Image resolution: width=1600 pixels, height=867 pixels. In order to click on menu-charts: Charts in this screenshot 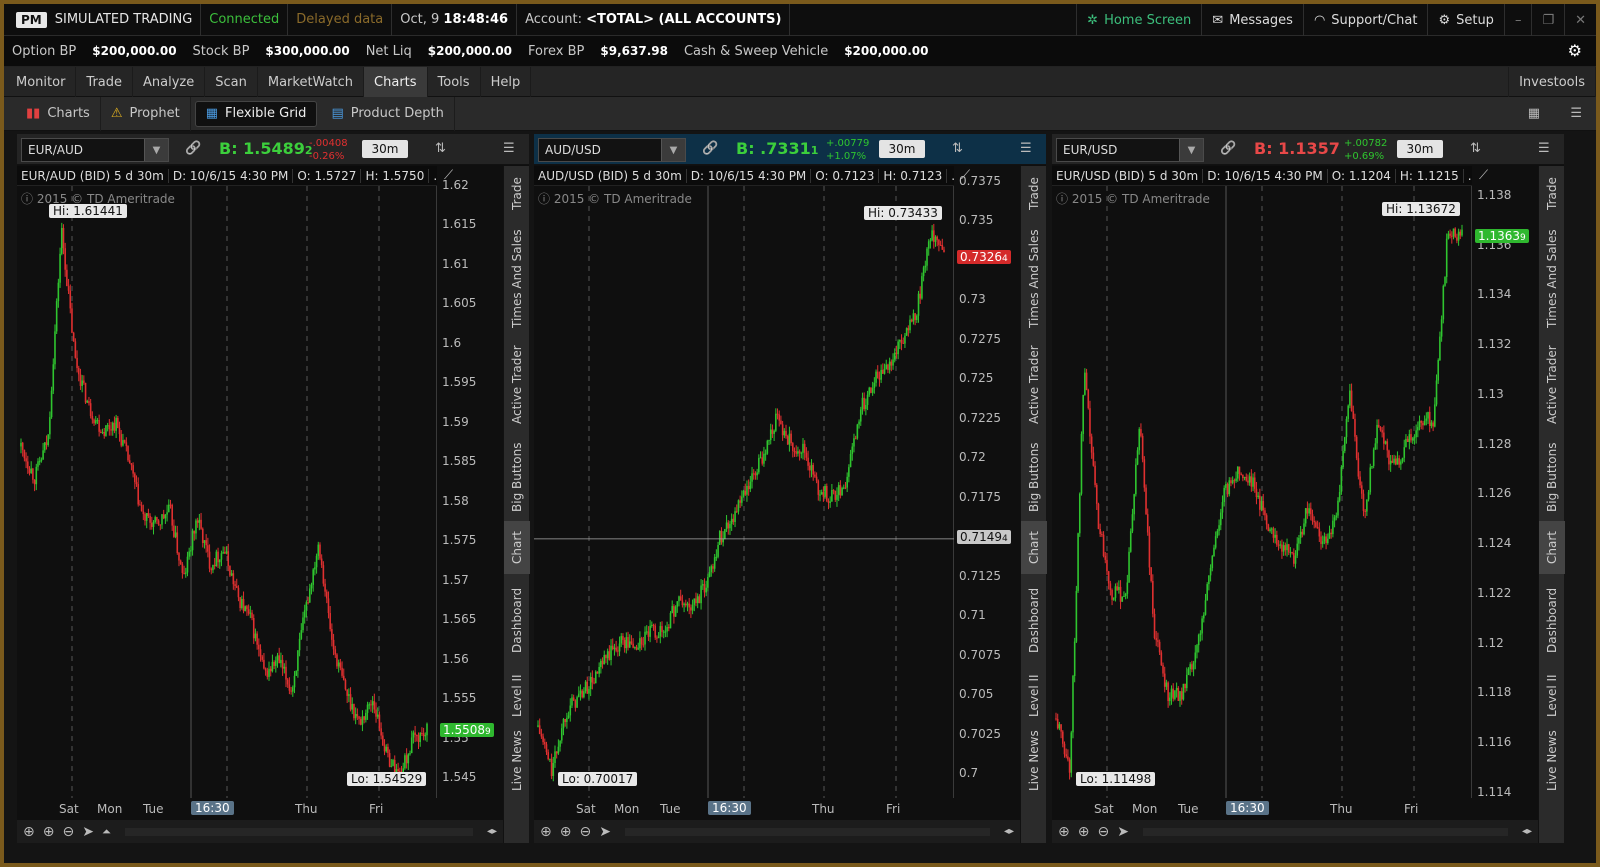, I will do `click(396, 82)`.